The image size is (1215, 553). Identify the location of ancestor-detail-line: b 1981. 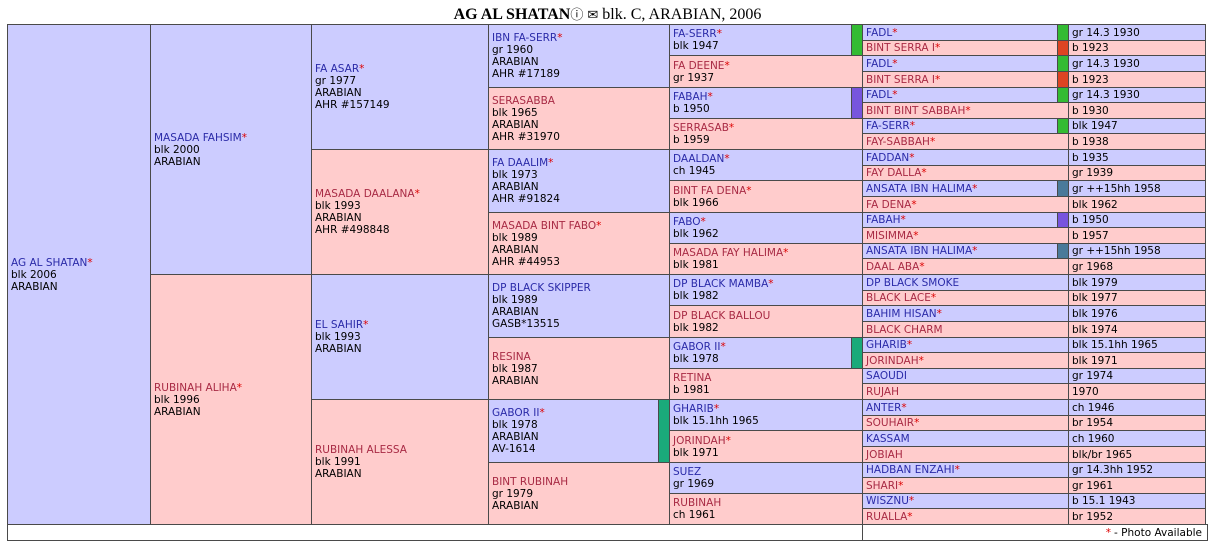
(691, 390).